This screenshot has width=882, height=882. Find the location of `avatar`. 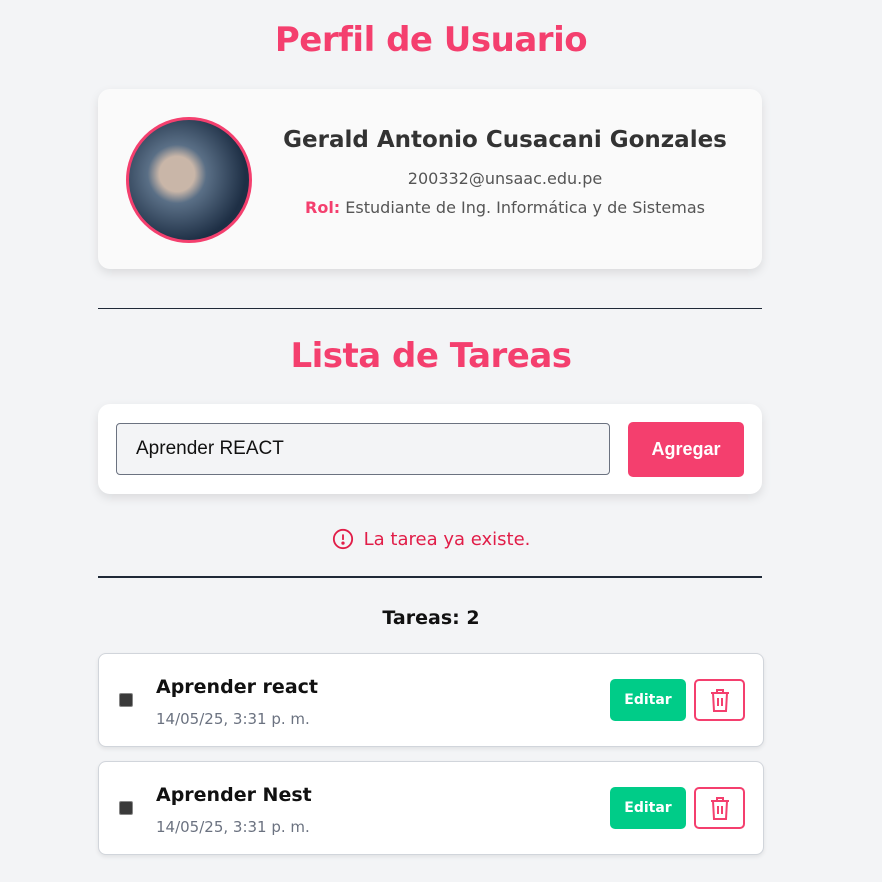

avatar is located at coordinates (189, 180).